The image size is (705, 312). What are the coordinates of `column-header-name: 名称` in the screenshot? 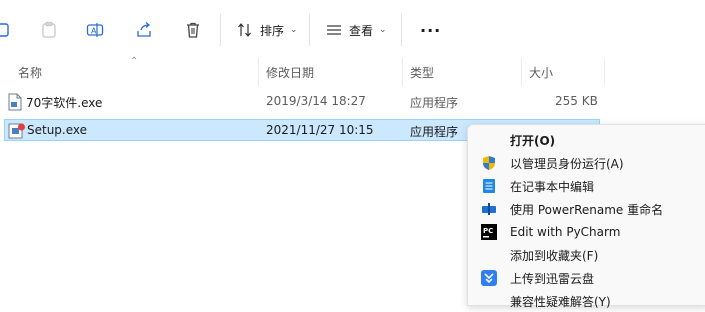 It's located at (30, 72).